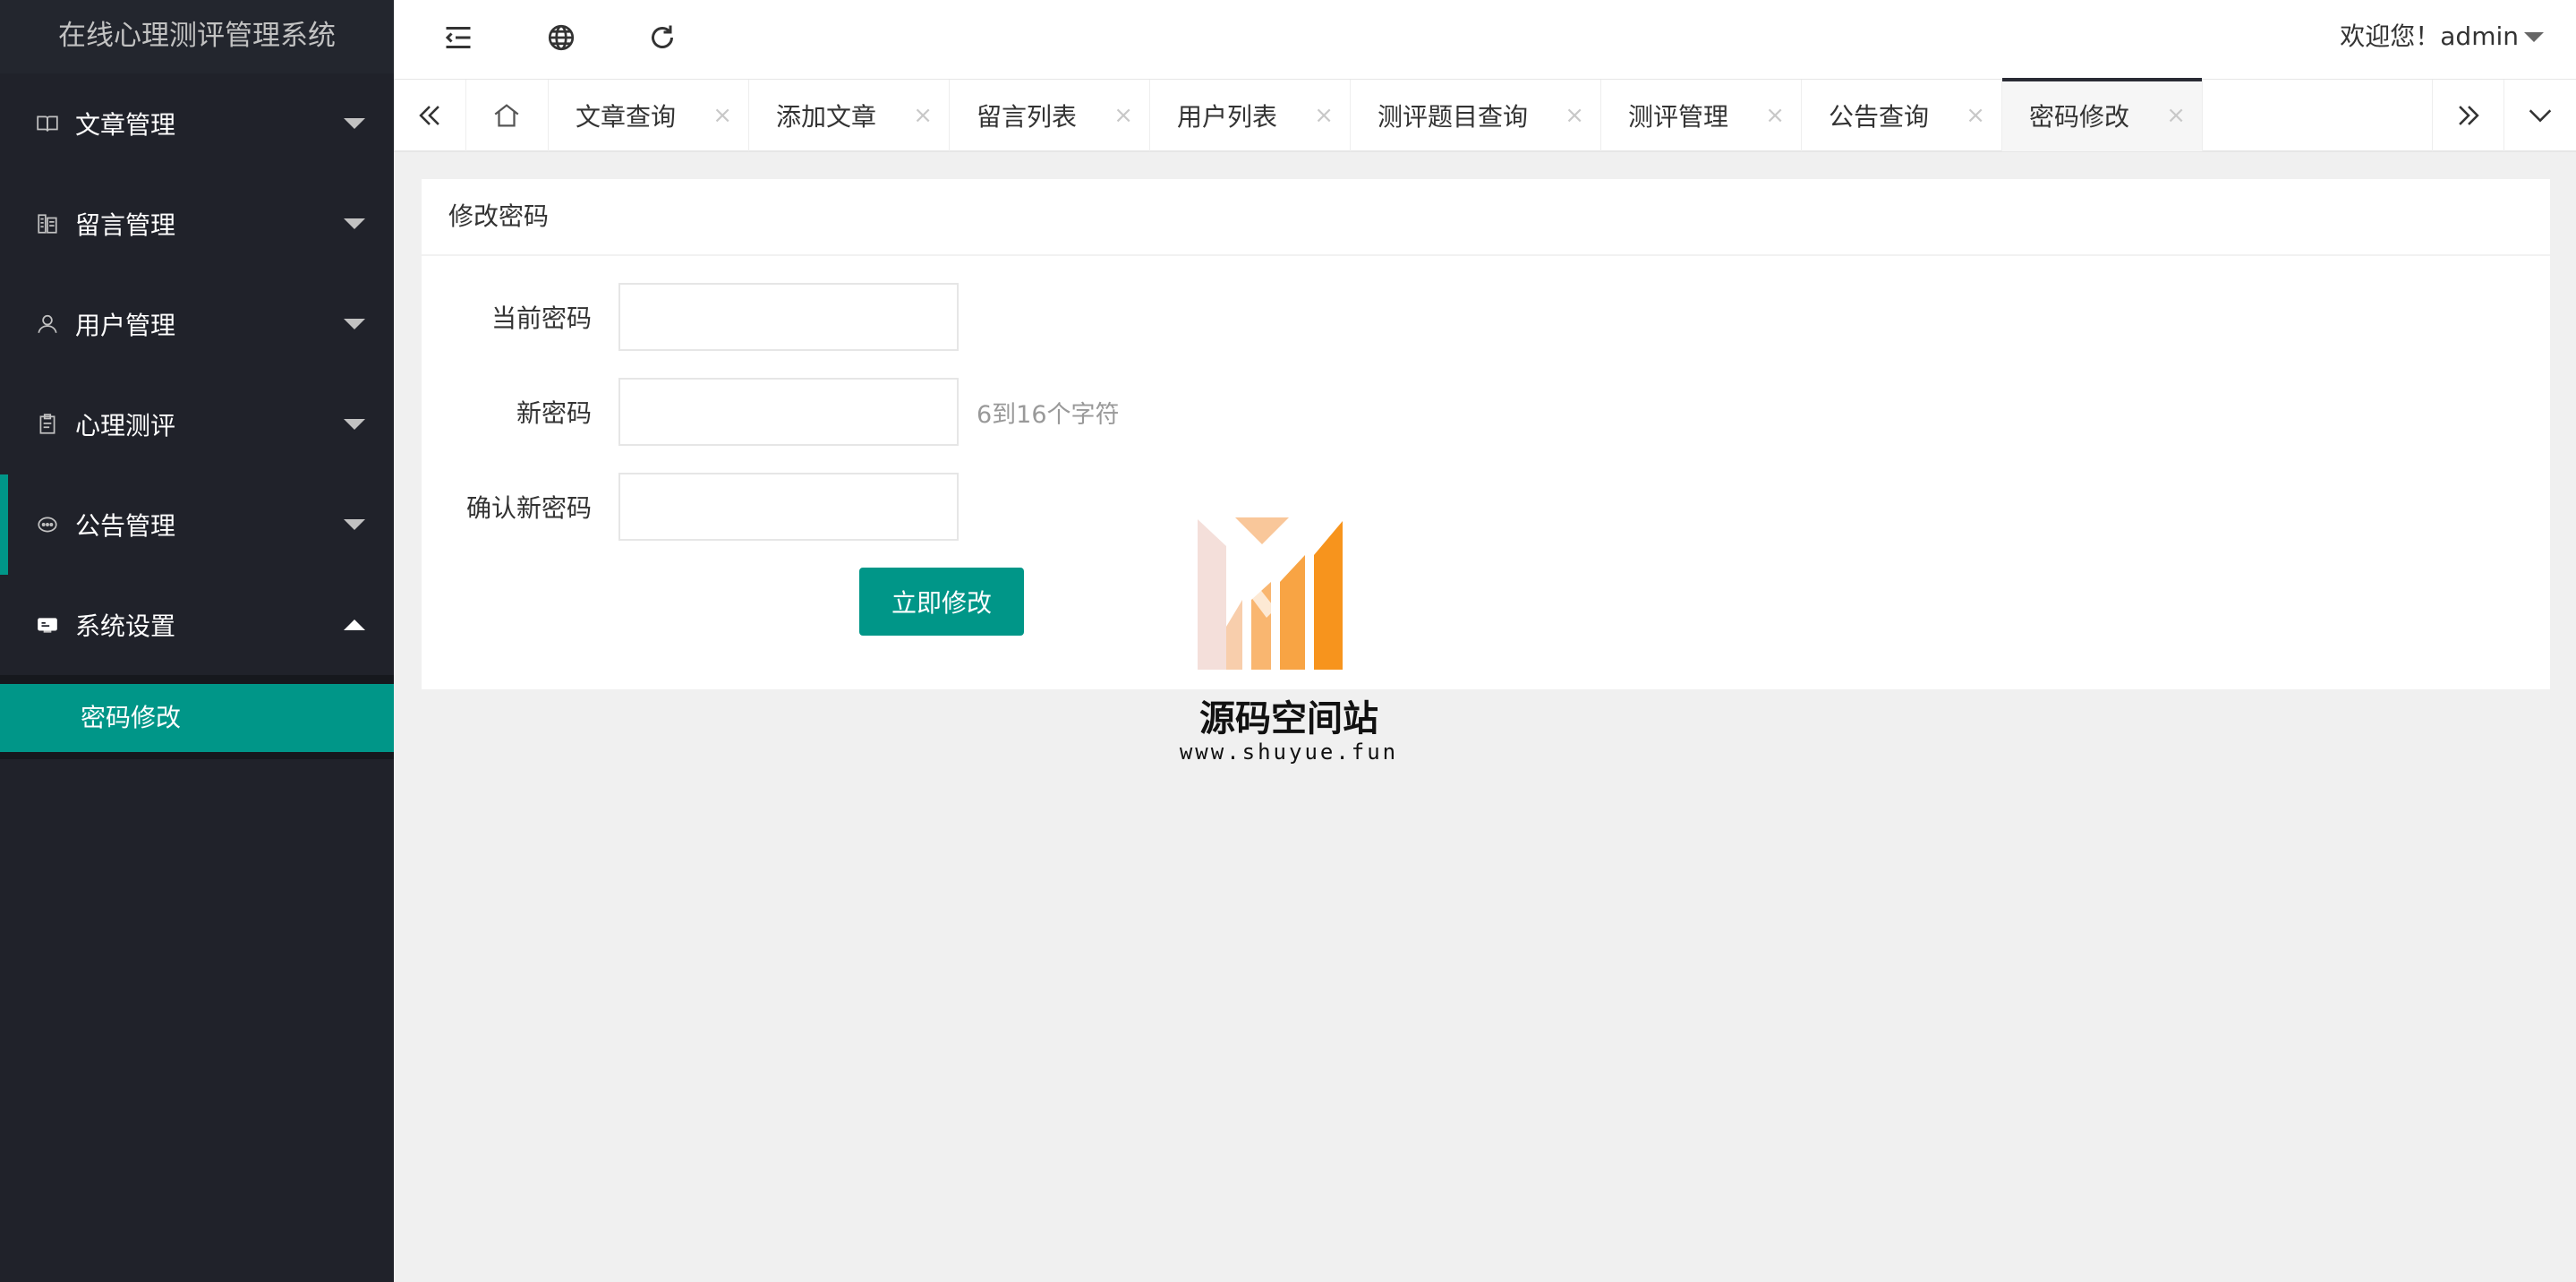 The height and width of the screenshot is (1282, 2576). Describe the element at coordinates (554, 413) in the screenshot. I see `new-password-label: 新密码` at that location.